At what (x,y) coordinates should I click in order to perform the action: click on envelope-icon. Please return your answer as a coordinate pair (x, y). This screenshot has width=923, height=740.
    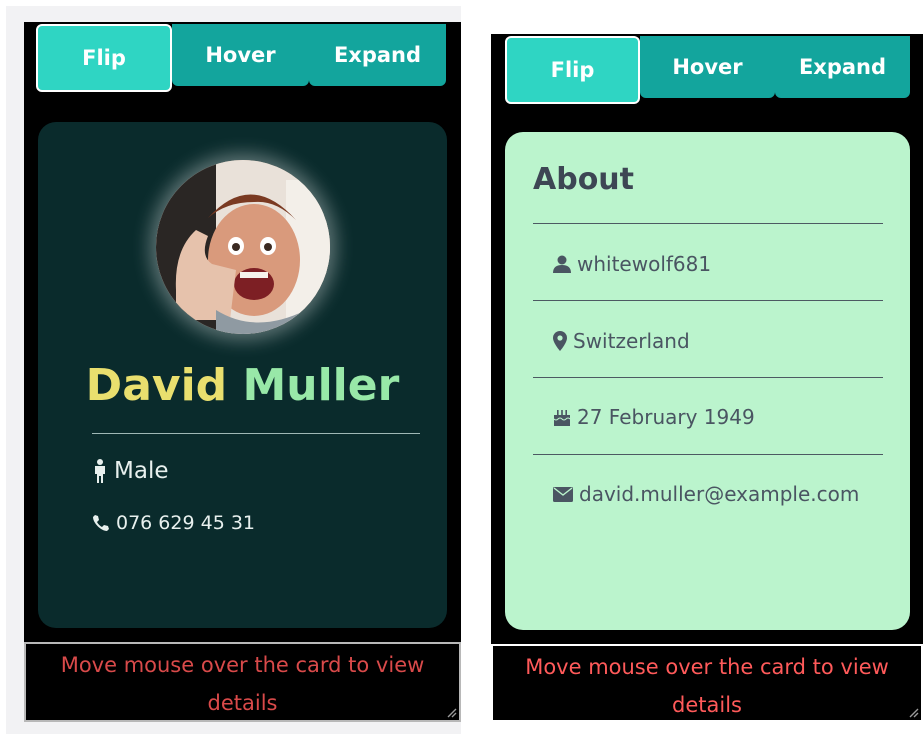
    Looking at the image, I should click on (563, 494).